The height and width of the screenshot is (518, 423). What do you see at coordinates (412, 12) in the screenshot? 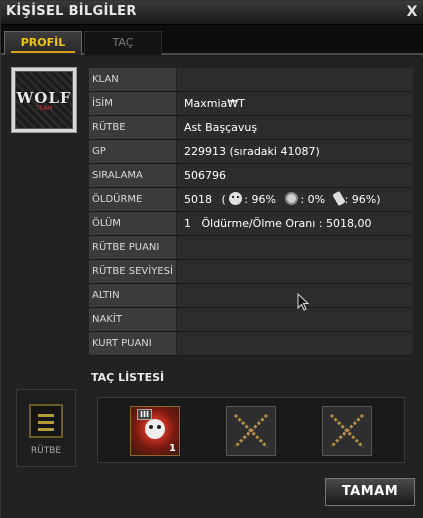
I see `close-button: X` at bounding box center [412, 12].